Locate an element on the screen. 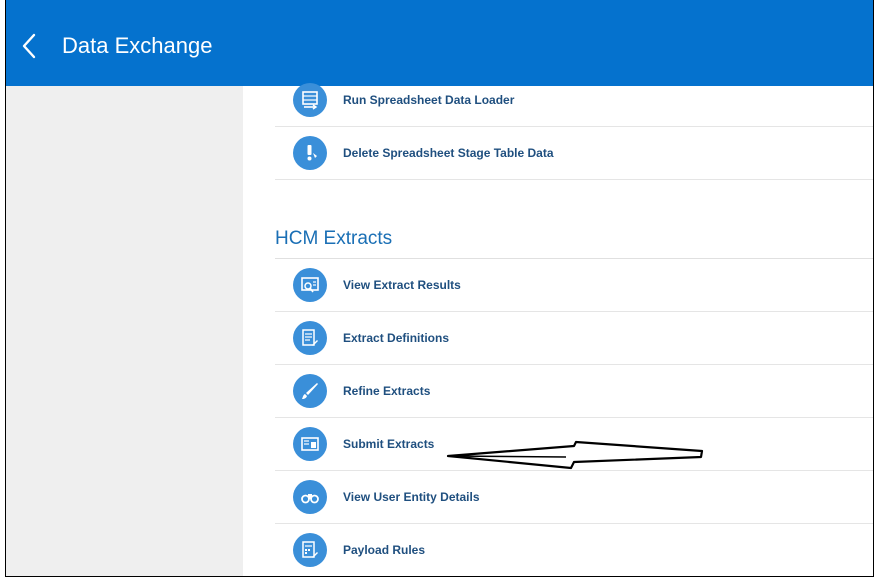  task-label: Submit Extracts is located at coordinates (389, 444).